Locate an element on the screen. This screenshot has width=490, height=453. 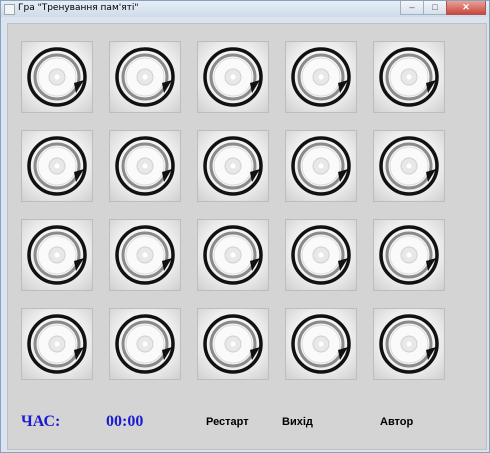
time-label: ЧАС: is located at coordinates (41, 421).